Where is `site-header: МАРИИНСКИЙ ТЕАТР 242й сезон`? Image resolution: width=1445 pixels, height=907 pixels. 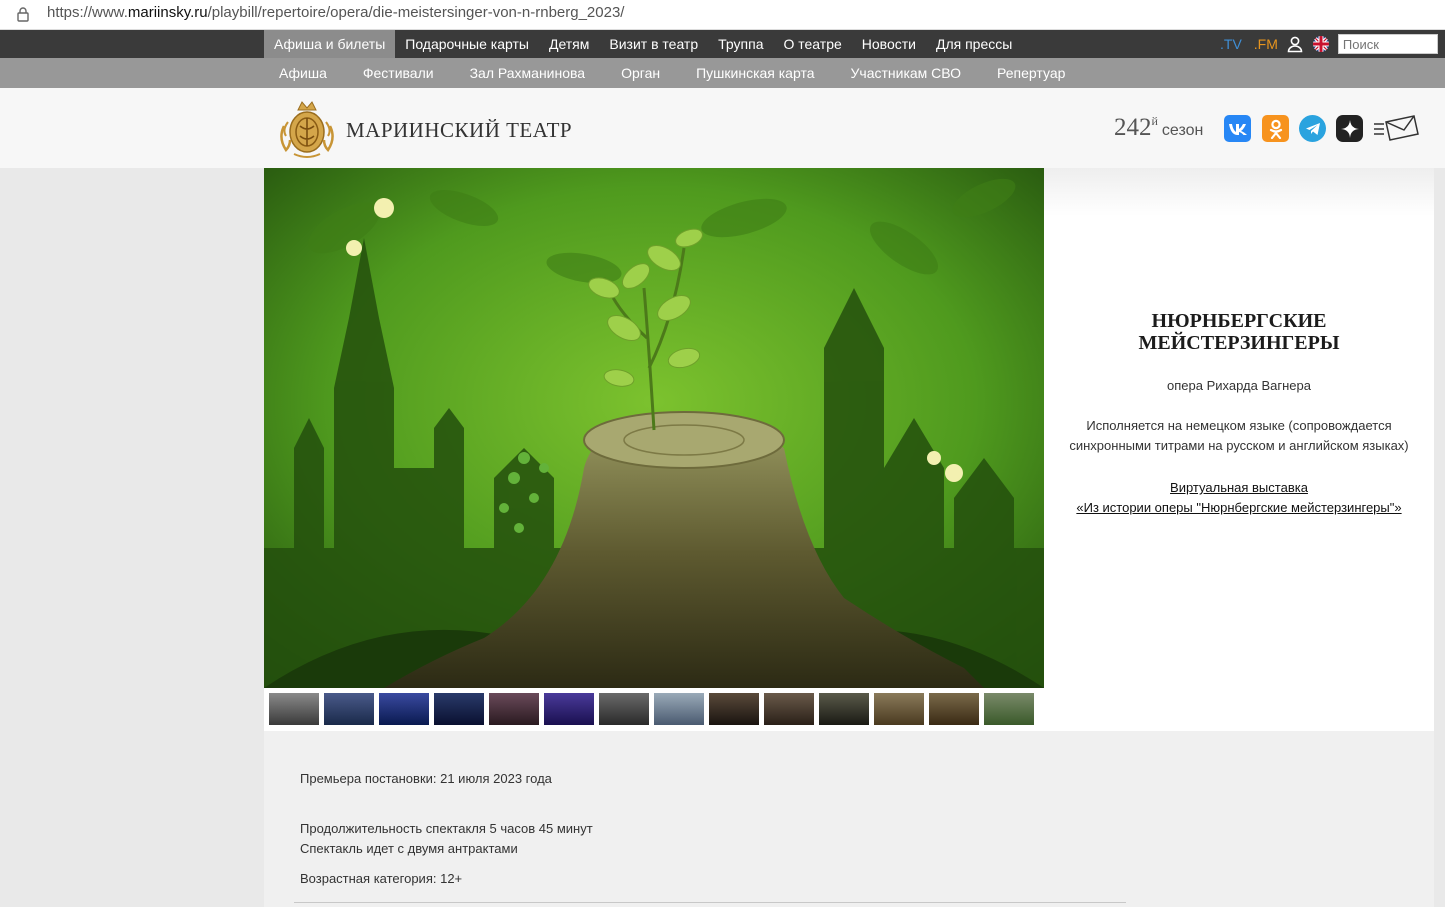
site-header: МАРИИНСКИЙ ТЕАТР 242й сезон is located at coordinates (722, 128).